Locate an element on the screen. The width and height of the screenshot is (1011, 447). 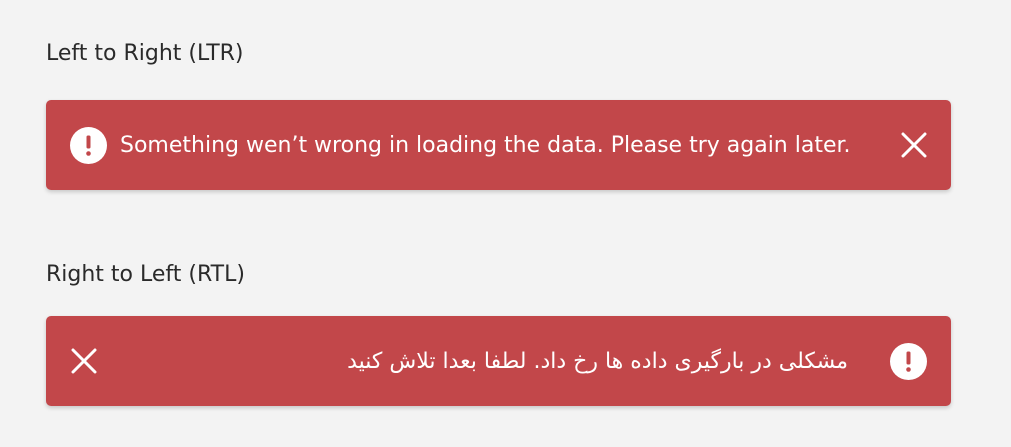
ltr-section-title: Left to Right (LTR) is located at coordinates (145, 53).